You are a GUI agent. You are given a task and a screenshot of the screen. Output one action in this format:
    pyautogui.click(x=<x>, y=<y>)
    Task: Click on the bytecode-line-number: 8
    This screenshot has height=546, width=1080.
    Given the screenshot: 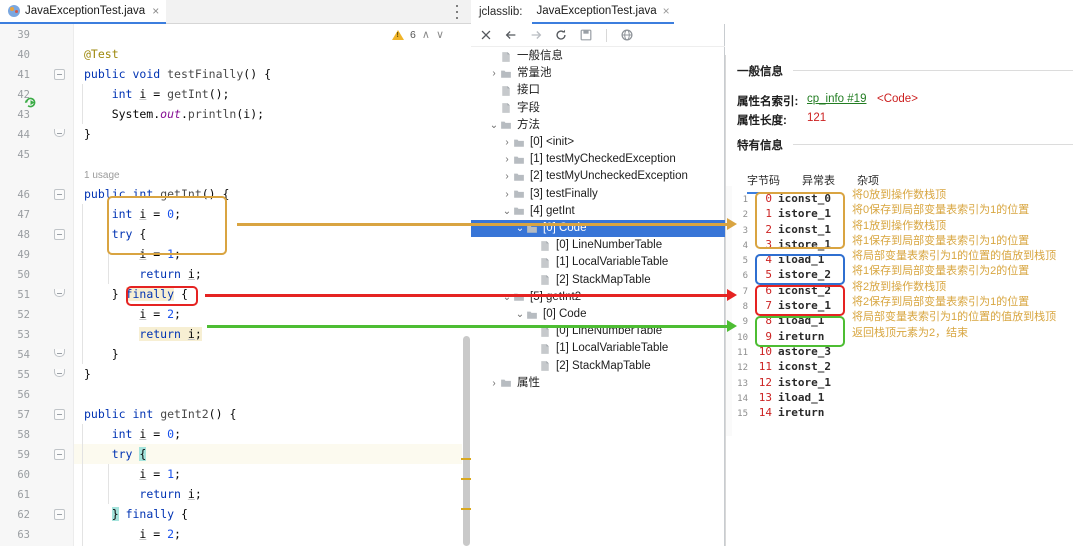 What is the action you would take?
    pyautogui.click(x=745, y=307)
    